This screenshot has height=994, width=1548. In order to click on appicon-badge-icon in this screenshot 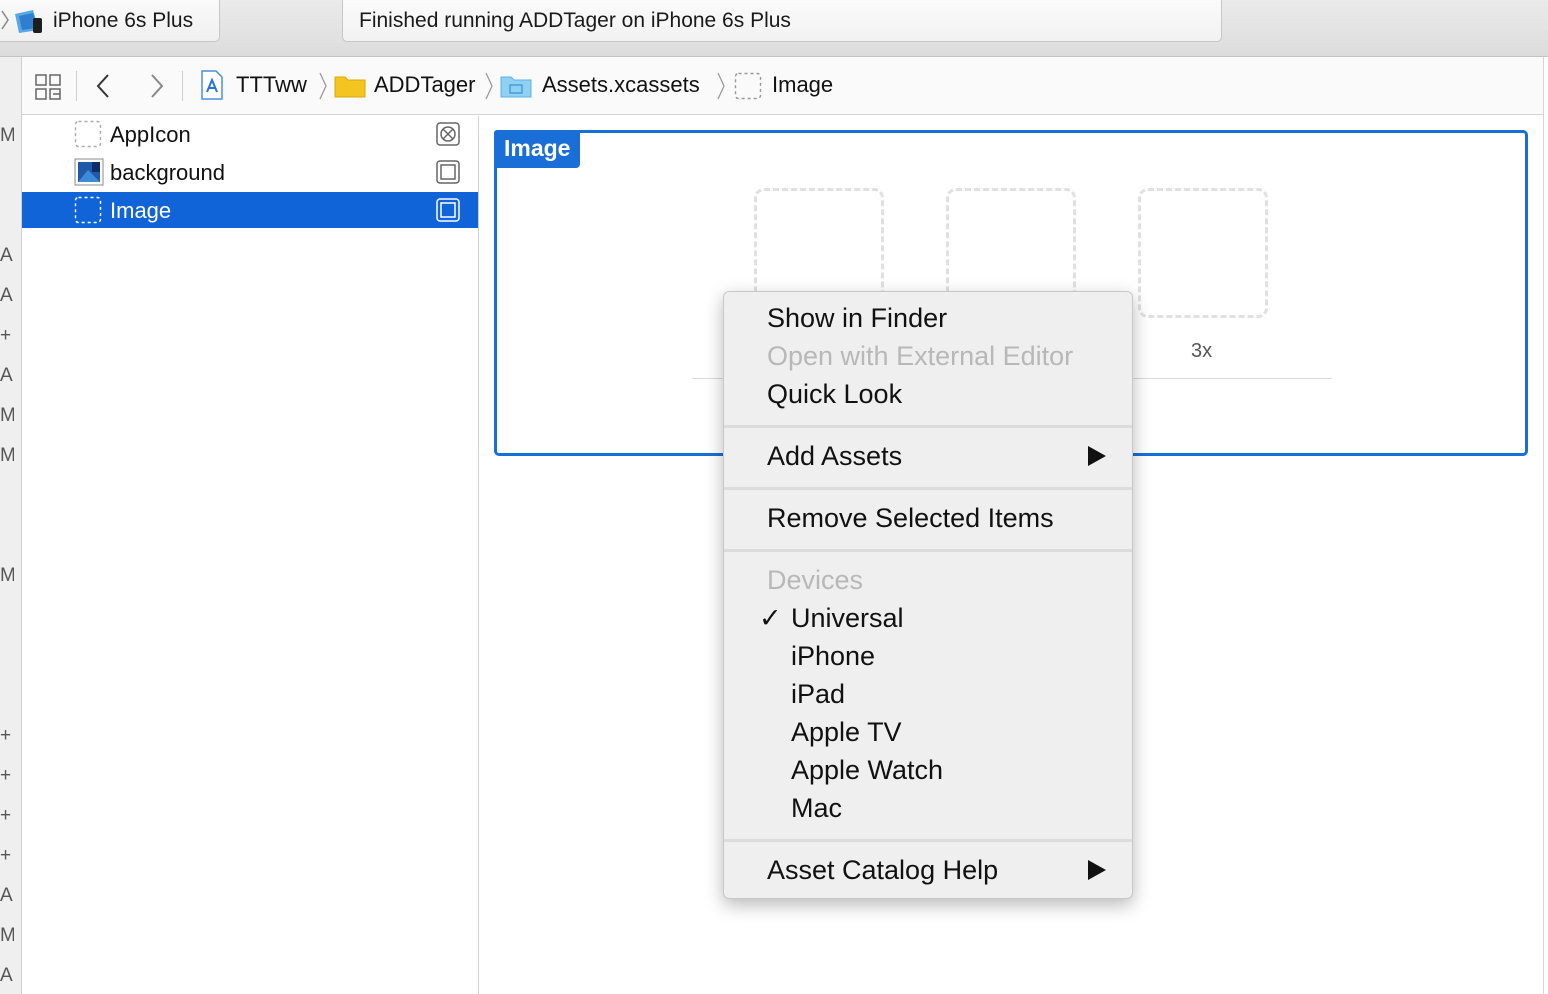, I will do `click(448, 134)`.